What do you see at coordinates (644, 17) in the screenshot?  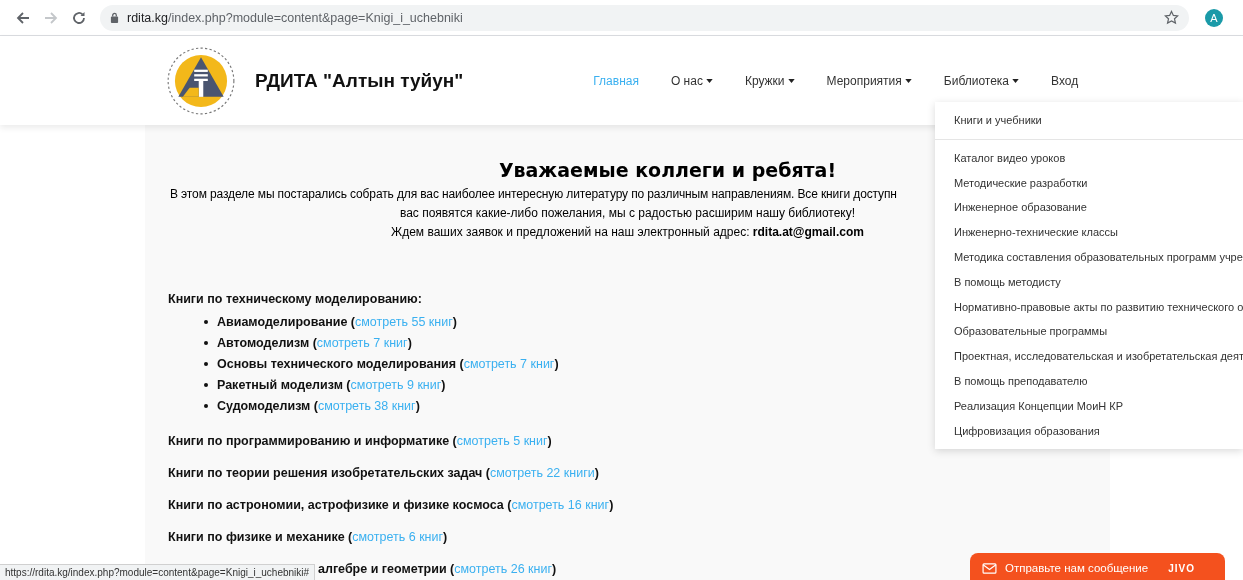 I see `address-bar: rdita.kg/index.php?module=content&page=Knigi_i_uchebniki` at bounding box center [644, 17].